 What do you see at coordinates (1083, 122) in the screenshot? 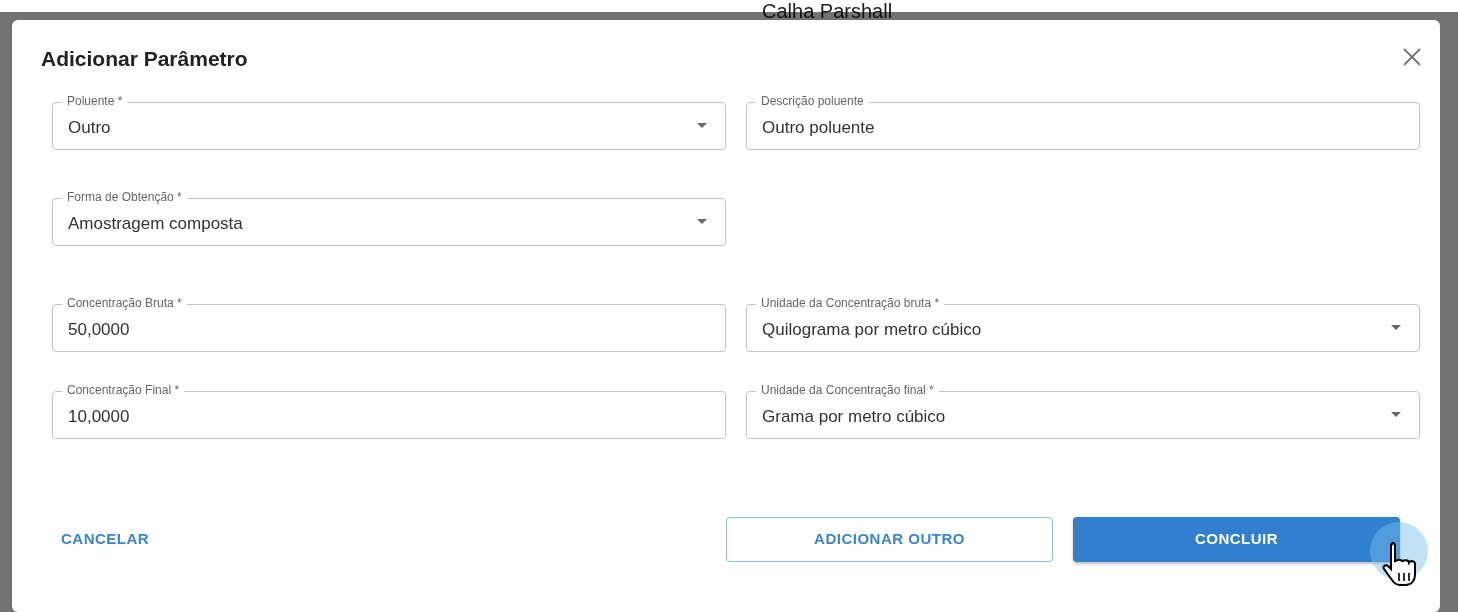
I see `input-field: Descrição poluente Outro poluente` at bounding box center [1083, 122].